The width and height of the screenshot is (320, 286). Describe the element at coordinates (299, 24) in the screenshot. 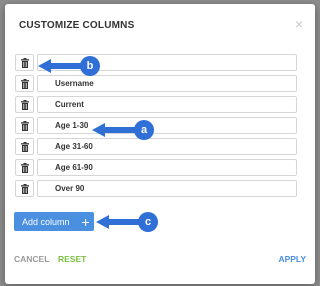

I see `close-icon: ×` at that location.